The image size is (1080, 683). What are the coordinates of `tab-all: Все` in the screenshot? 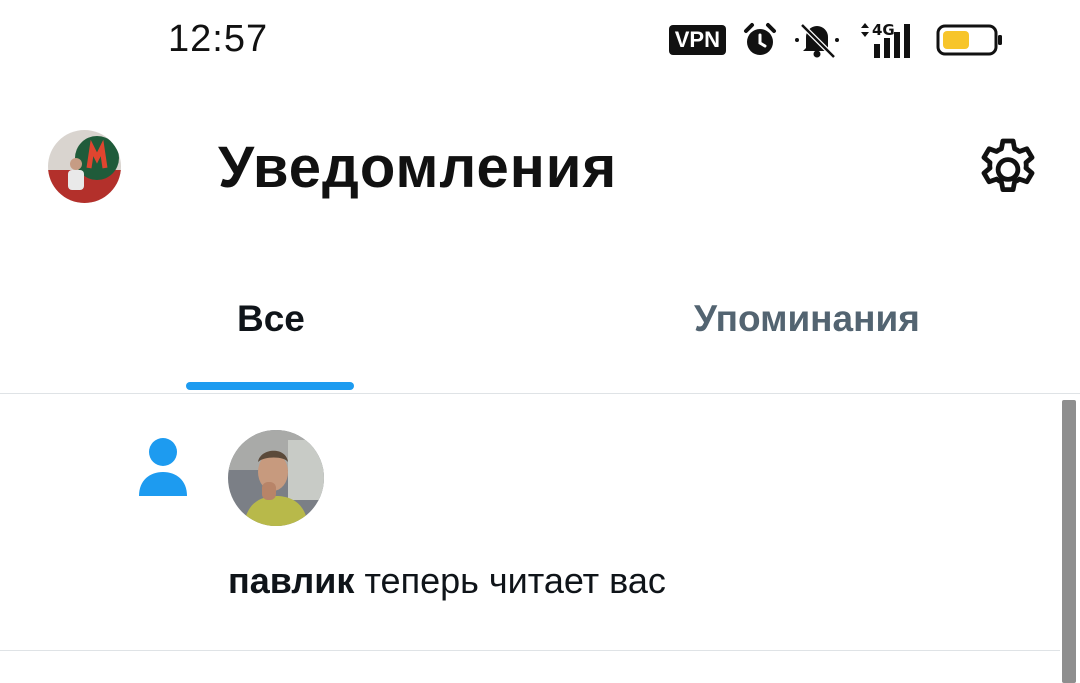 It's located at (271, 319).